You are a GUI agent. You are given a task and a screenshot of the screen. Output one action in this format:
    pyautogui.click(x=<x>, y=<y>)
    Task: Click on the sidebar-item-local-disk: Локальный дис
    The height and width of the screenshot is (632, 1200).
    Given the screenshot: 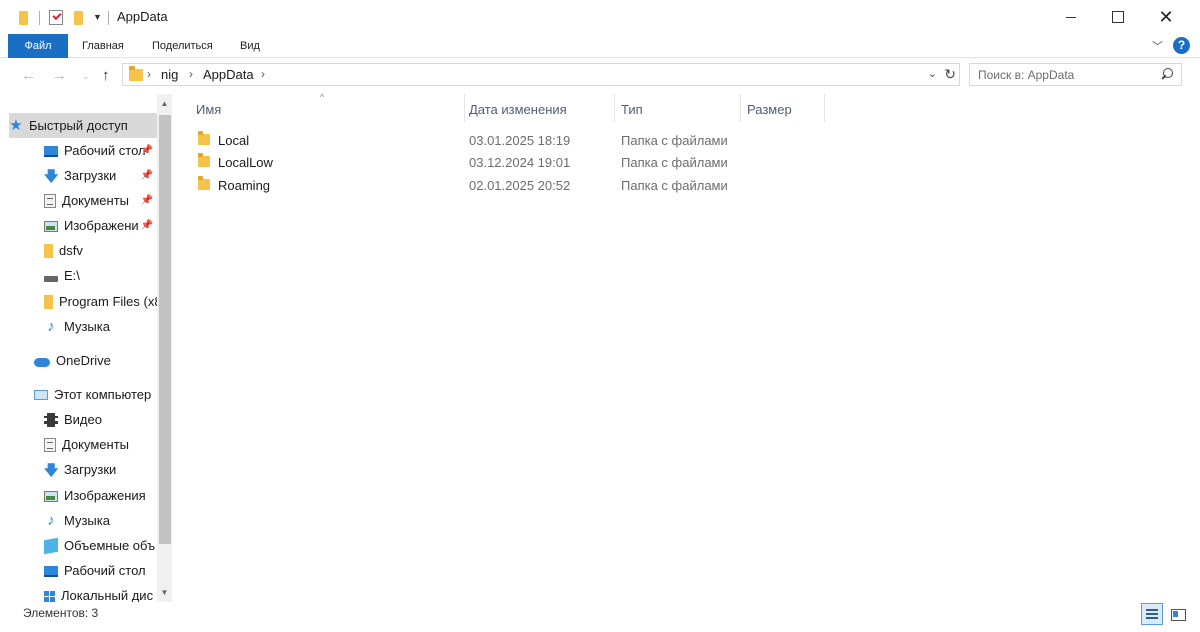 What is the action you would take?
    pyautogui.click(x=100, y=592)
    